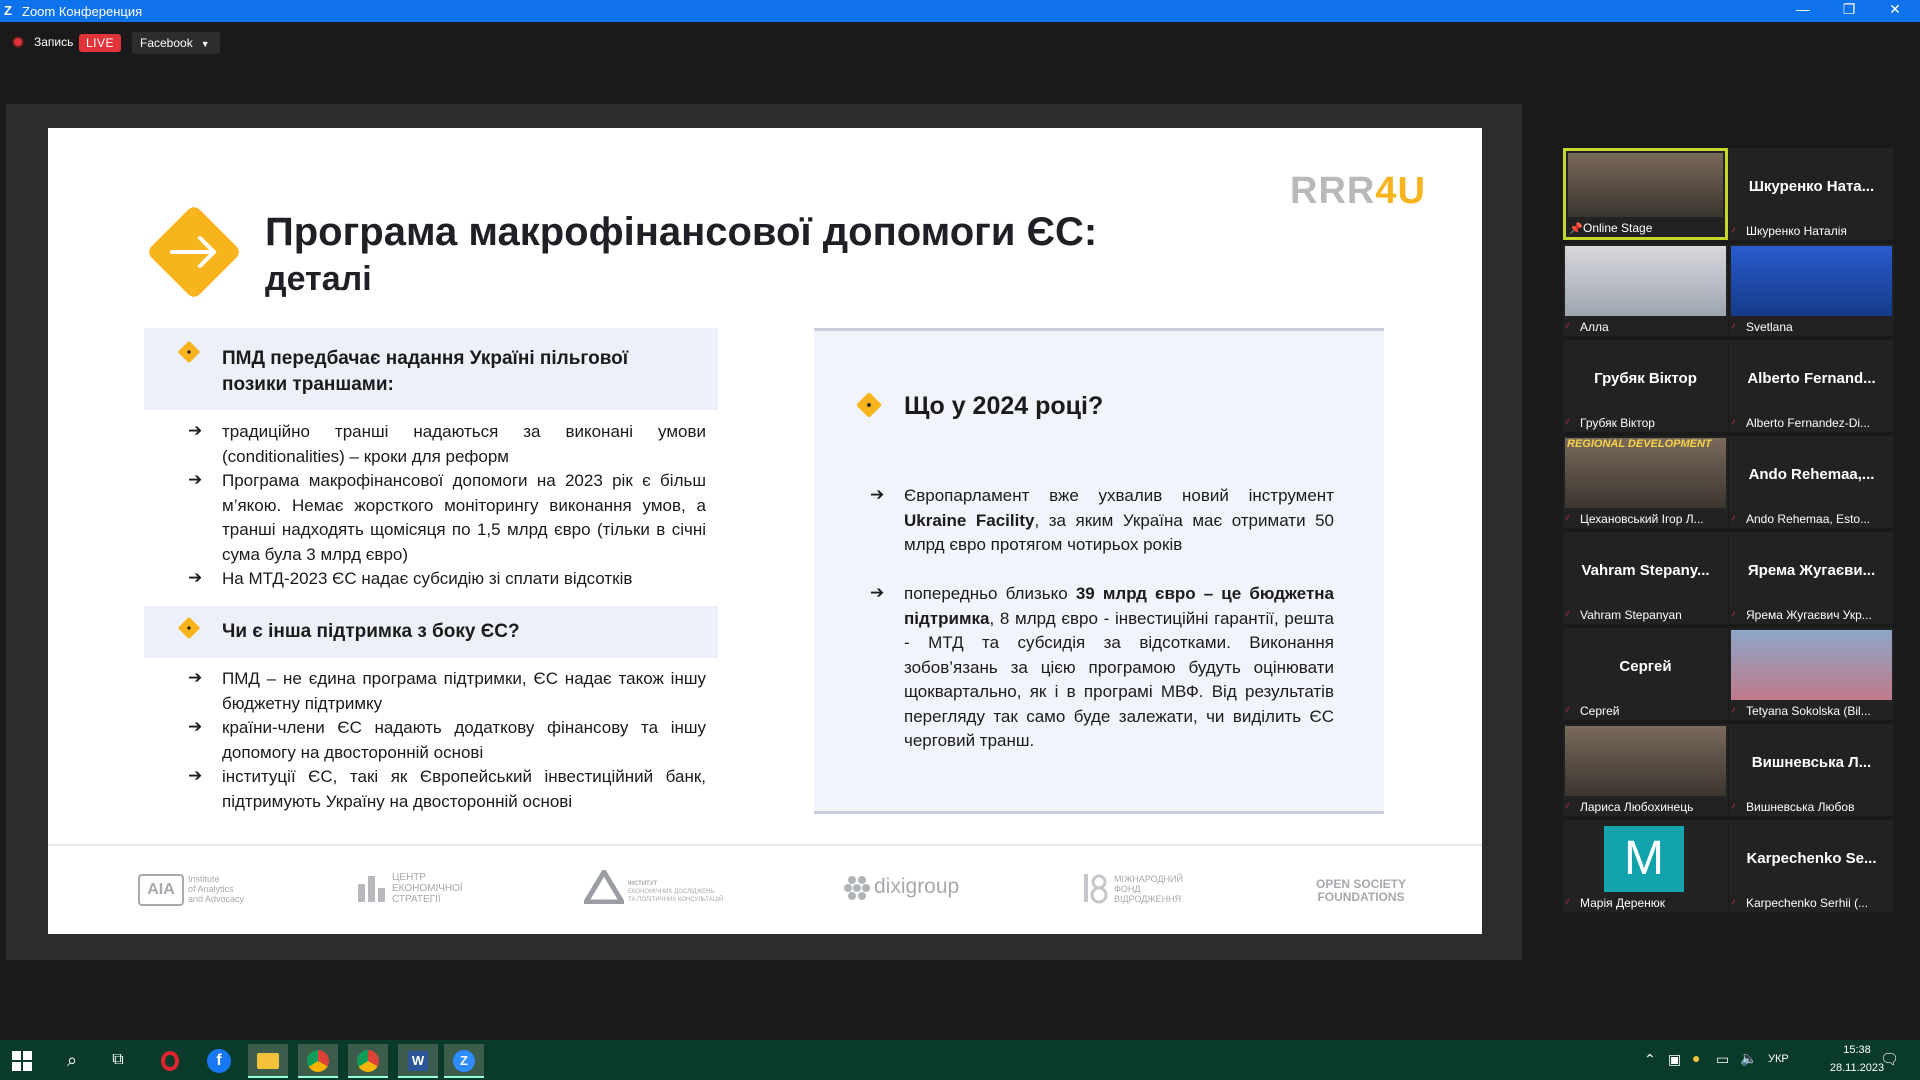  Describe the element at coordinates (418, 1061) in the screenshot. I see `word-icon: W` at that location.